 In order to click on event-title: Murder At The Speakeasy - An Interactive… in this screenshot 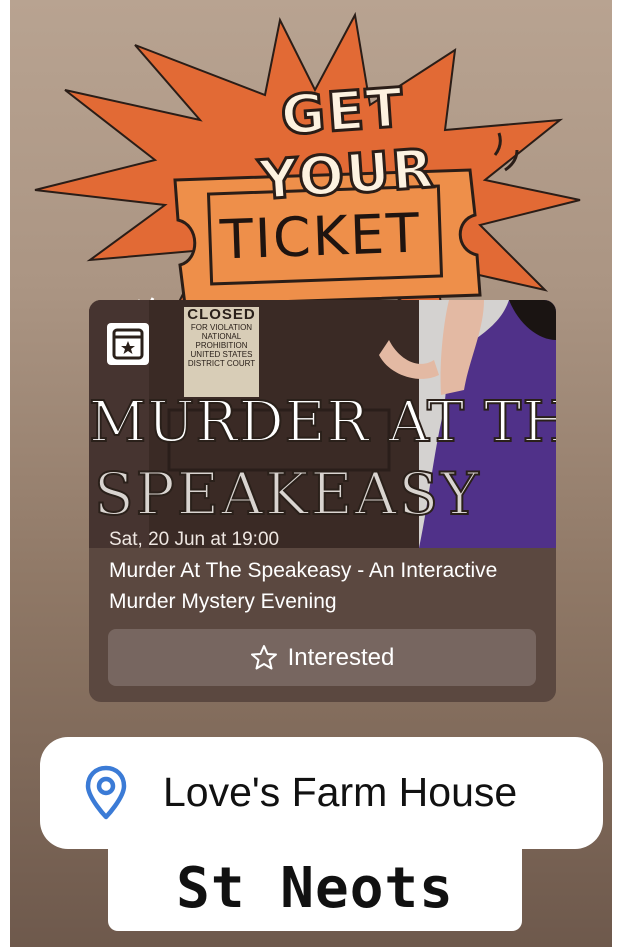, I will do `click(324, 586)`.